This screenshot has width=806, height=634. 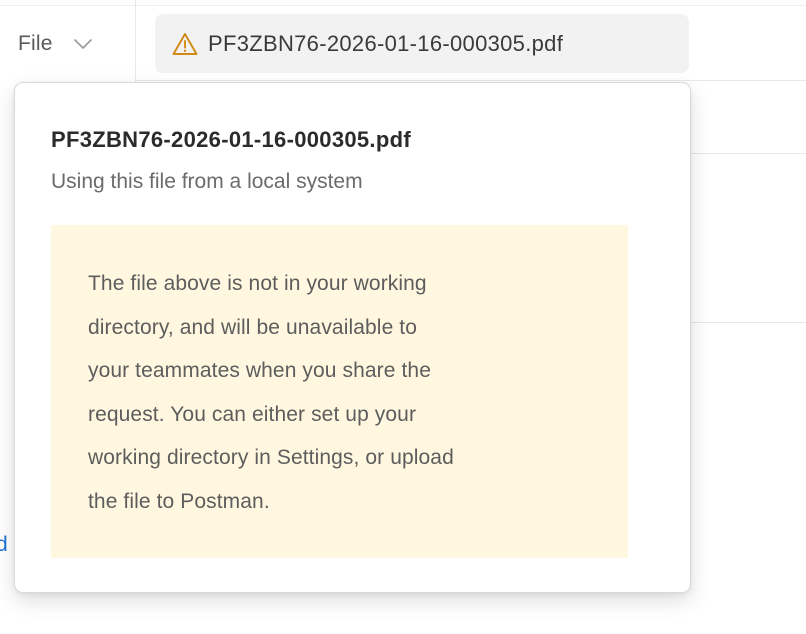 I want to click on column-divider, so click(x=135, y=41).